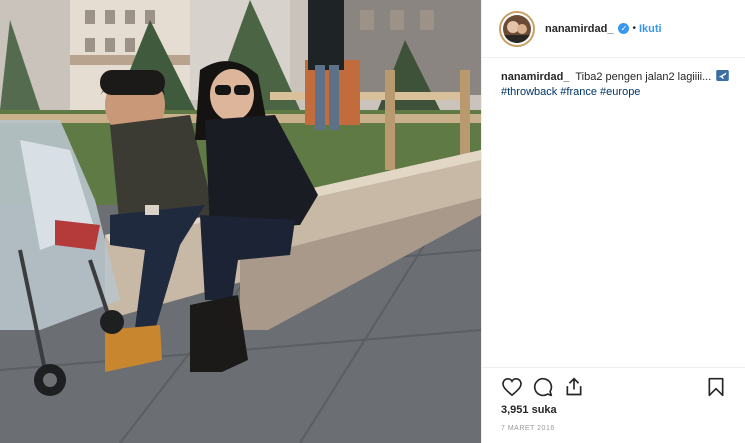  Describe the element at coordinates (716, 387) in the screenshot. I see `bookmark-icon` at that location.